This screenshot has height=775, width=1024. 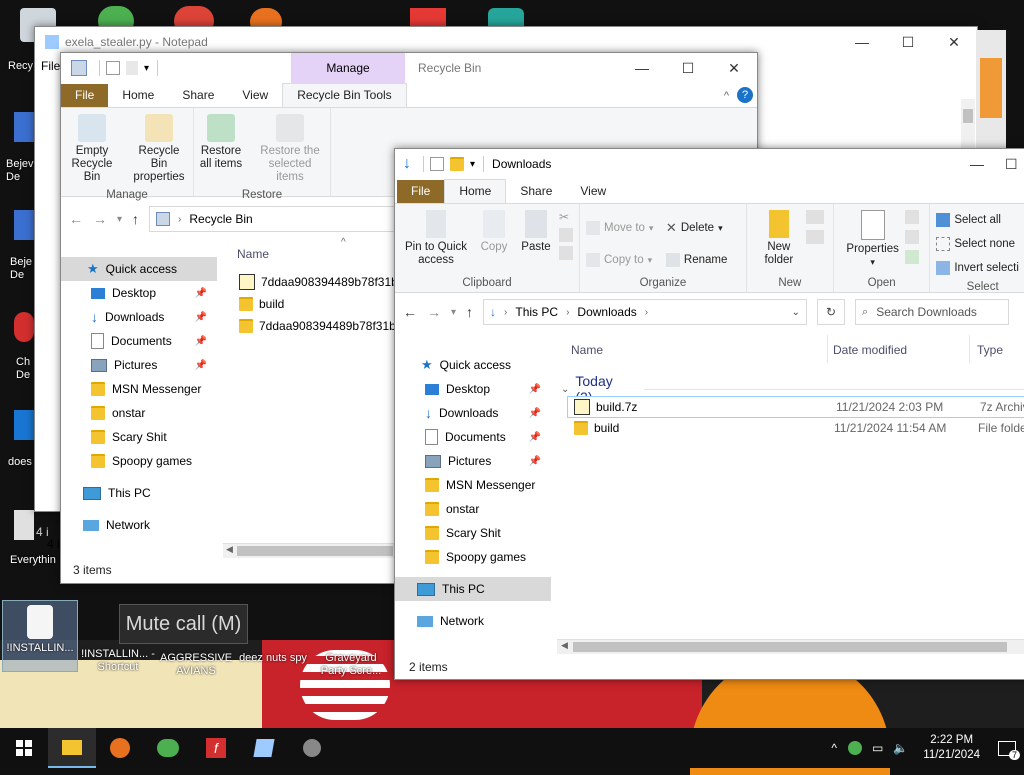 I want to click on open-icon, so click(x=911, y=217).